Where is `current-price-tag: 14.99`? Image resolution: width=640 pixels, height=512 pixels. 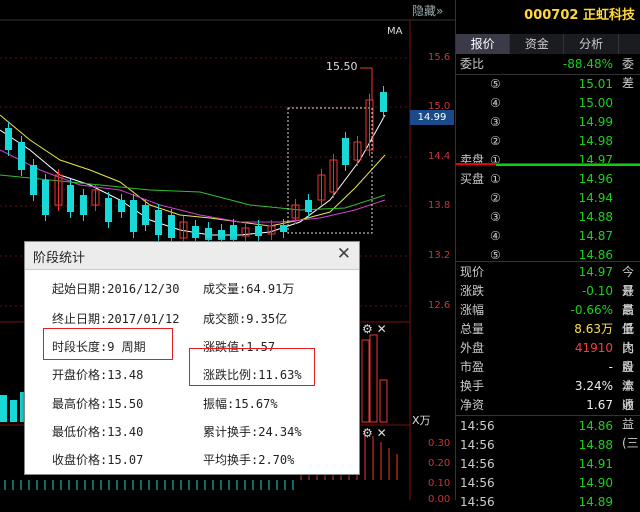
current-price-tag: 14.99 is located at coordinates (432, 117).